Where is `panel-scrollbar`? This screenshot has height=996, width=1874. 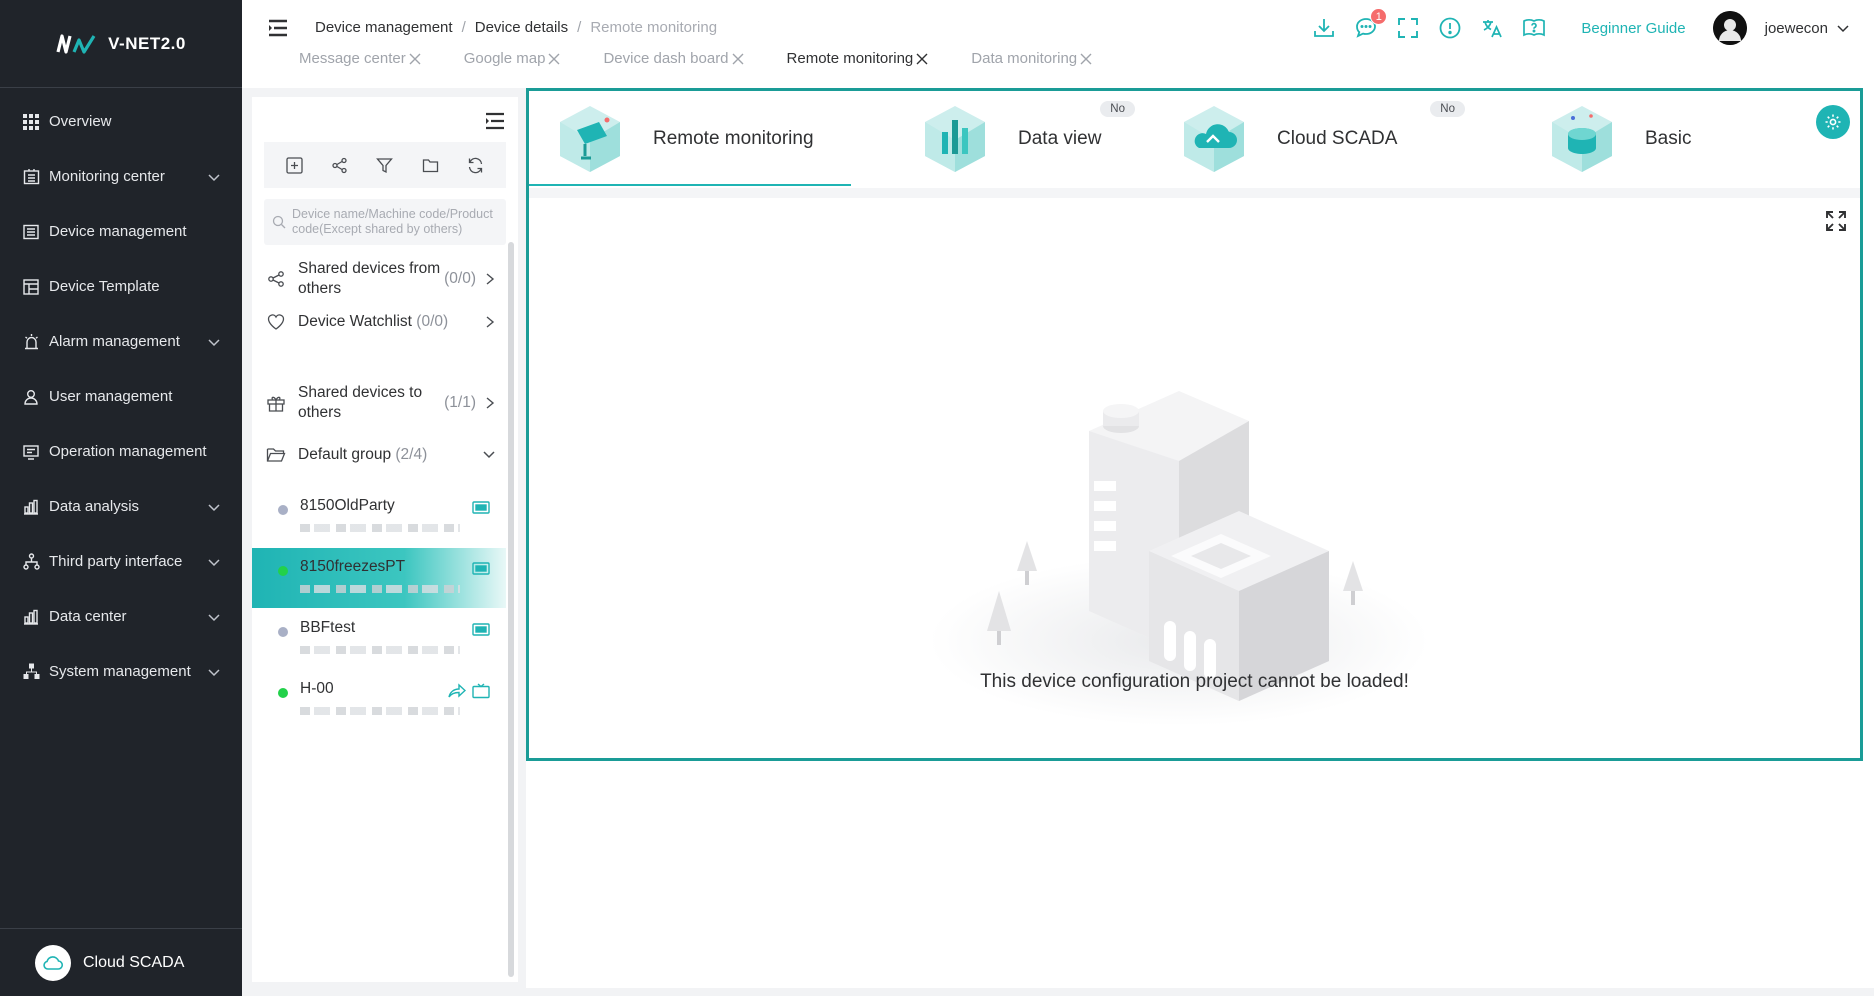
panel-scrollbar is located at coordinates (511, 609).